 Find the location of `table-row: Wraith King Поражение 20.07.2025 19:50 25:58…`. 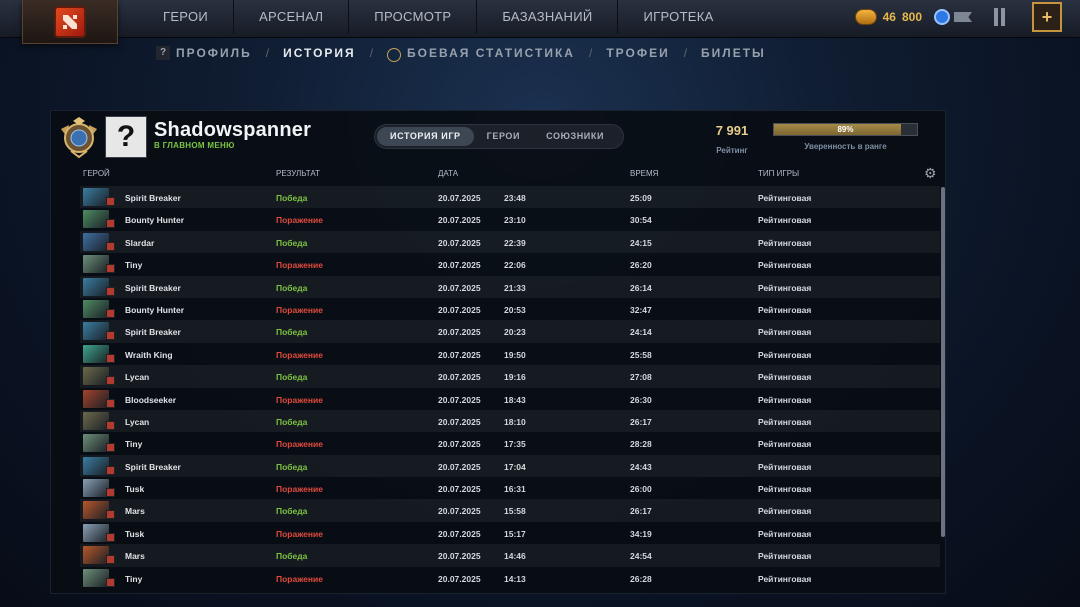

table-row: Wraith King Поражение 20.07.2025 19:50 25:58… is located at coordinates (510, 354).